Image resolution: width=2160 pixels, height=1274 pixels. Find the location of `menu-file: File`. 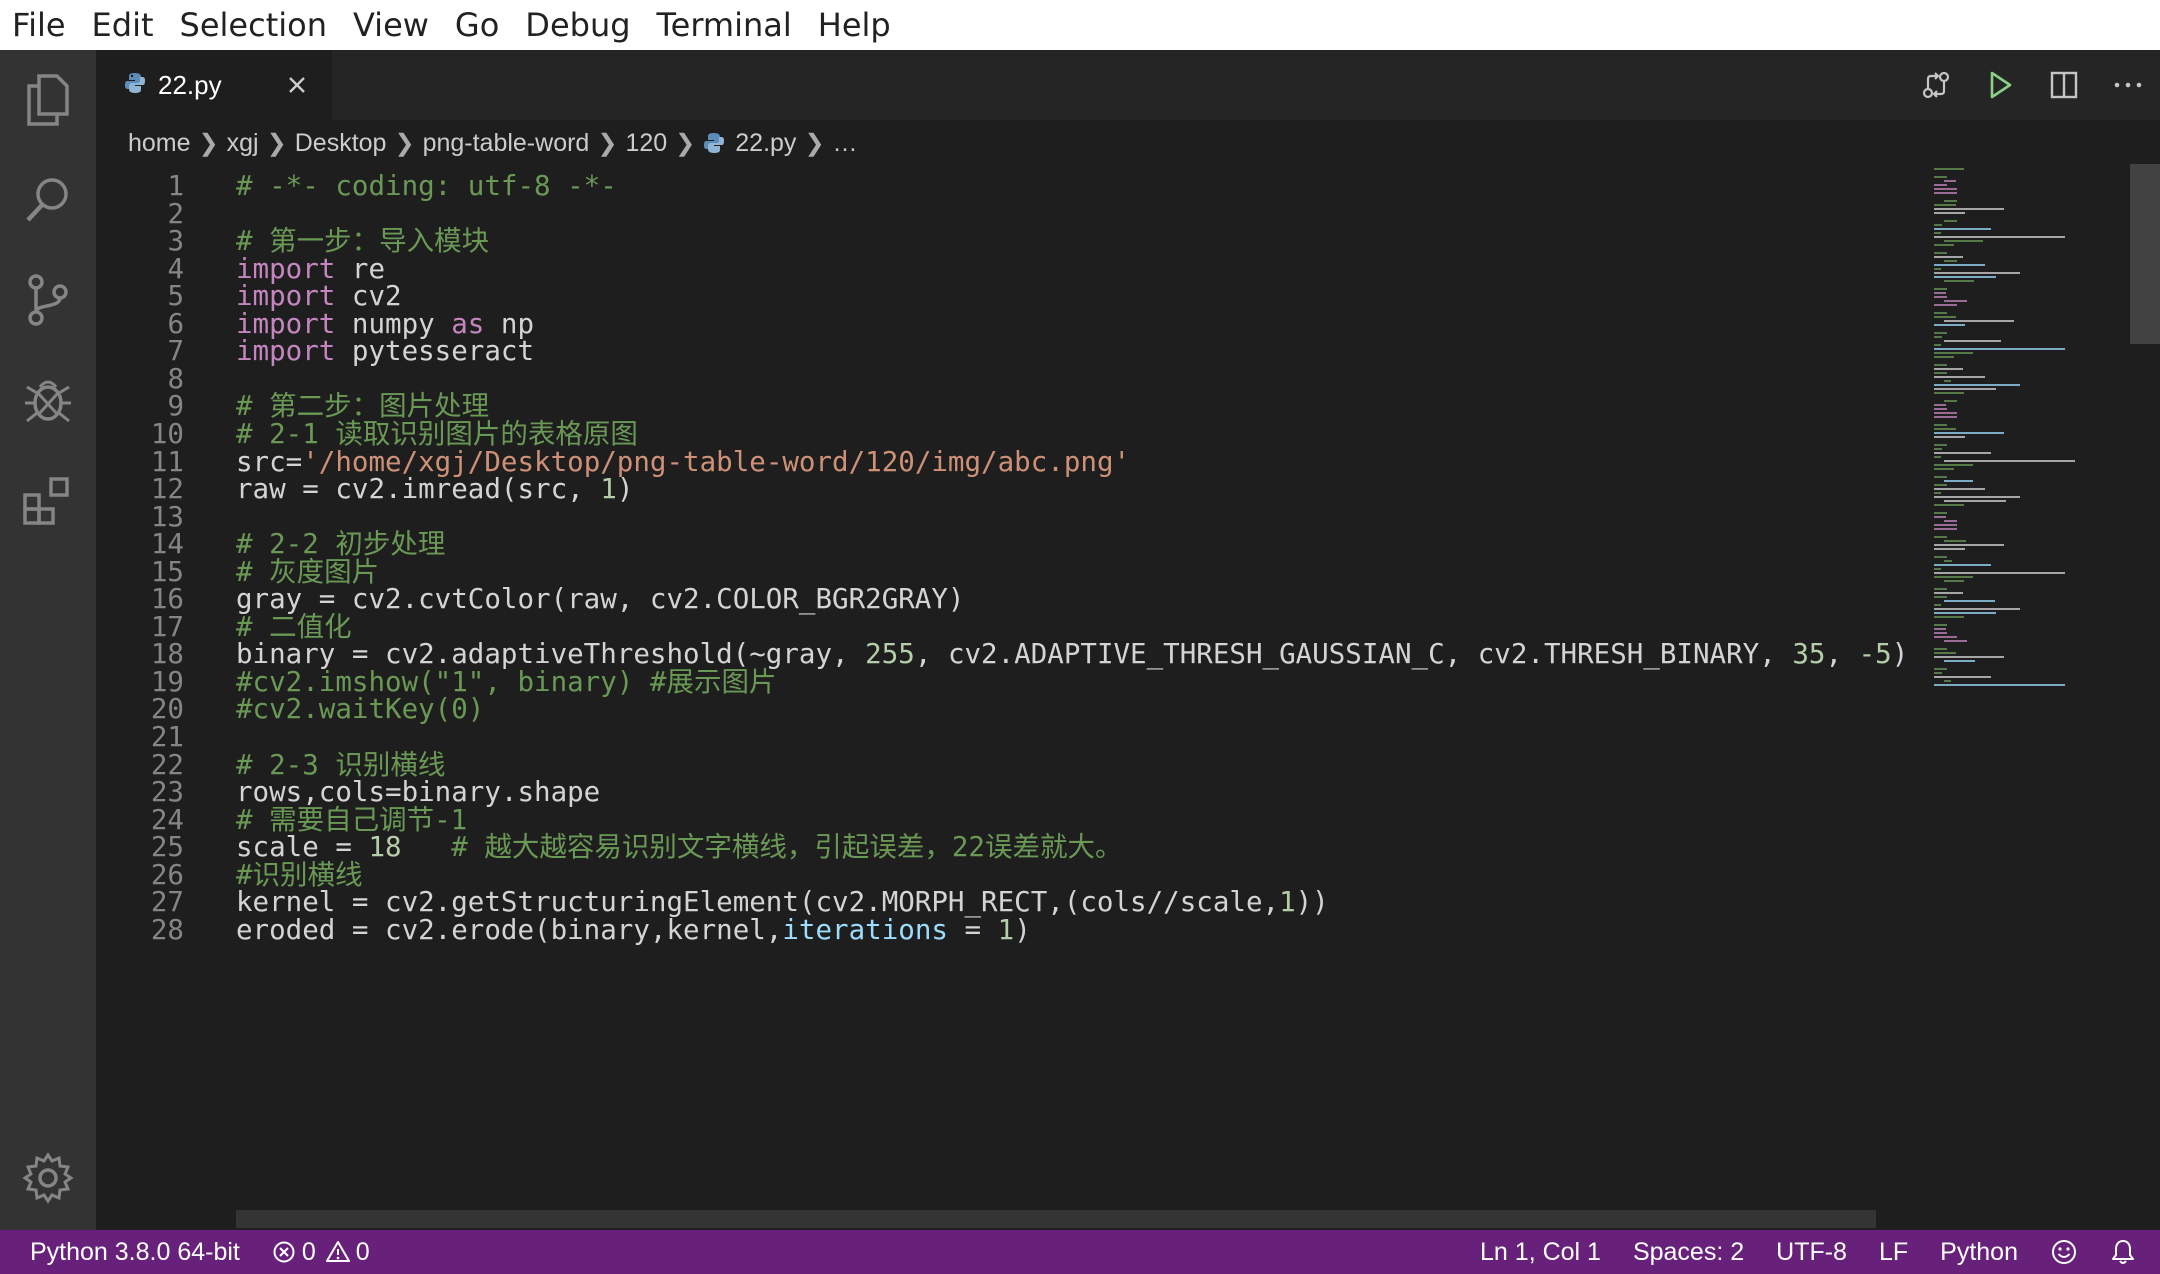

menu-file: File is located at coordinates (39, 25).